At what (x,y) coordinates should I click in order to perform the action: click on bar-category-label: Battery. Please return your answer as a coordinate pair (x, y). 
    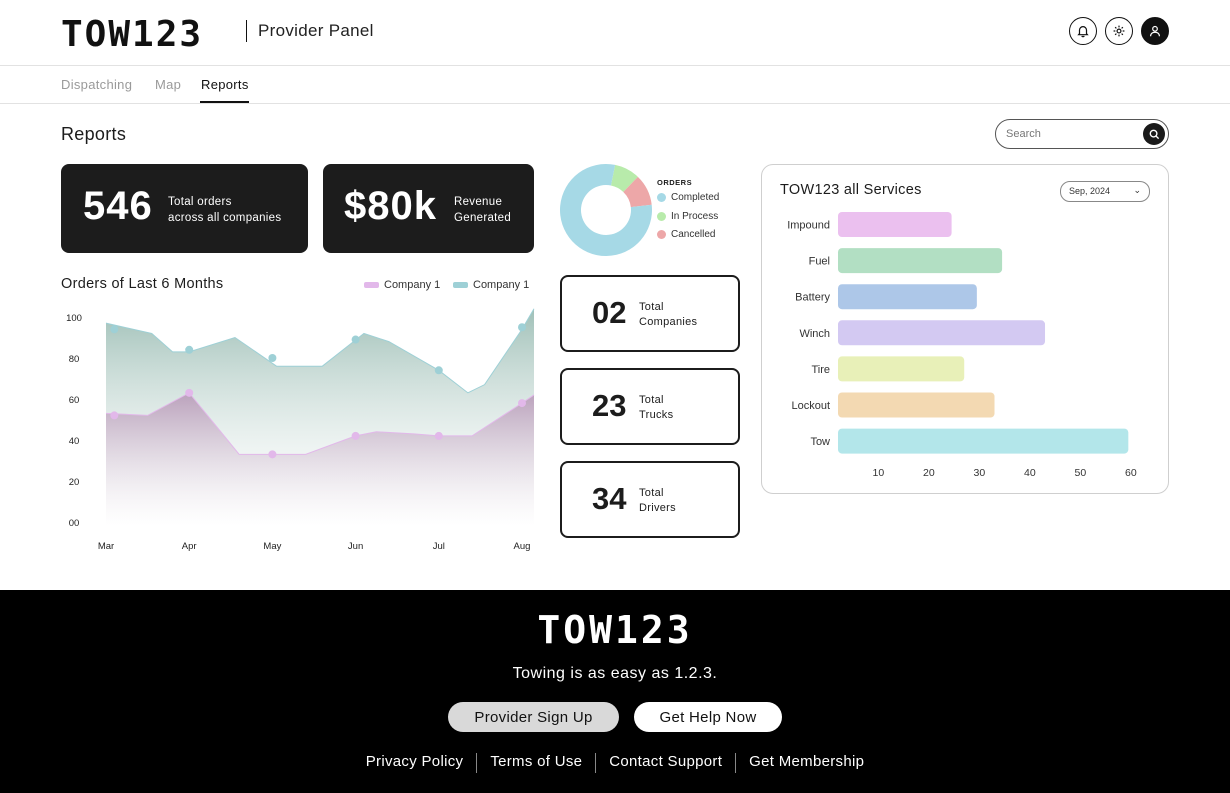
    Looking at the image, I should click on (812, 298).